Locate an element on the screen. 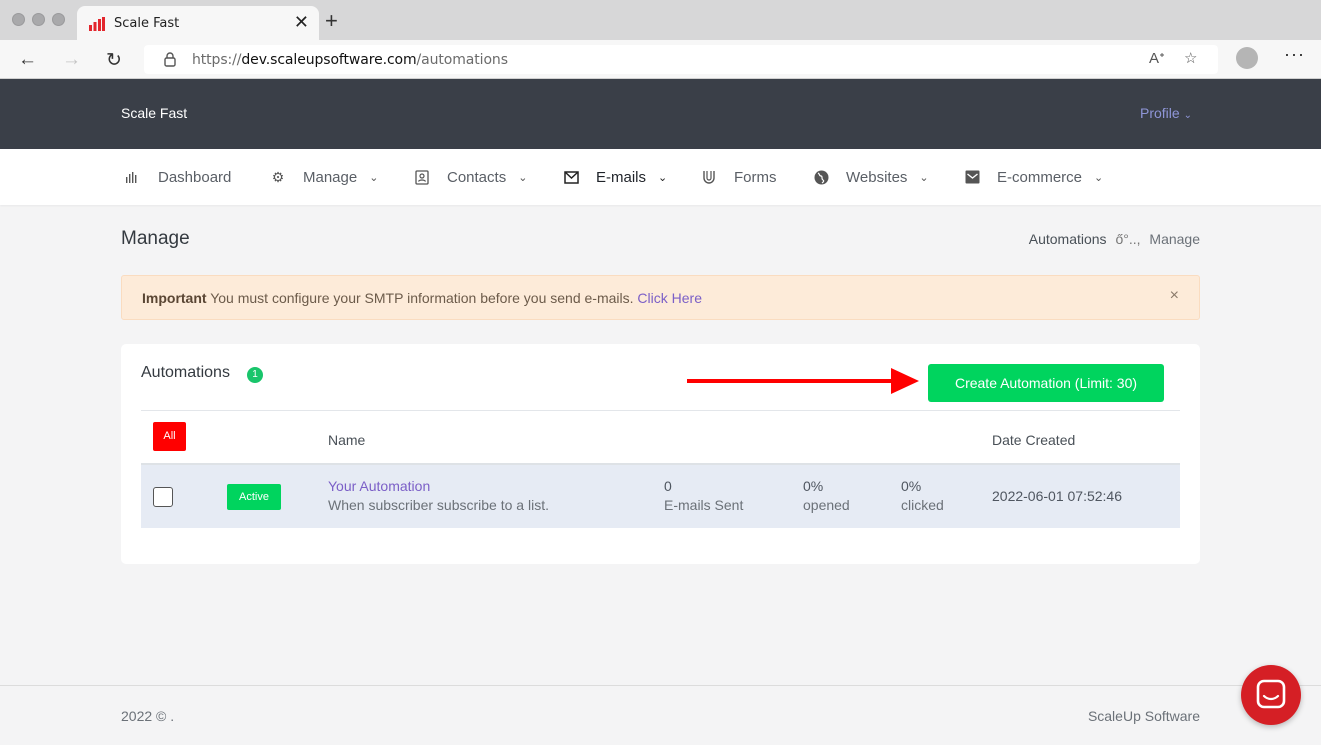 The image size is (1321, 745). opened-label: opened is located at coordinates (826, 505).